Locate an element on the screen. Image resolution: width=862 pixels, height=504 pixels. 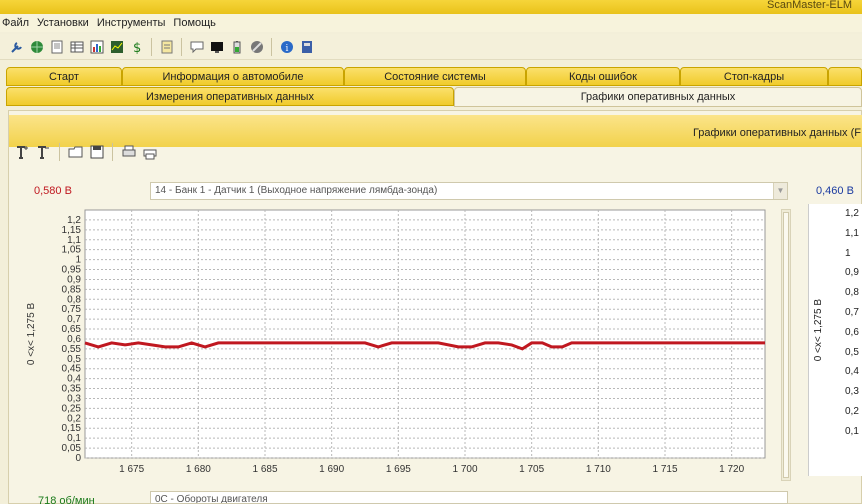
tab-start: Старт is located at coordinates (64, 76).